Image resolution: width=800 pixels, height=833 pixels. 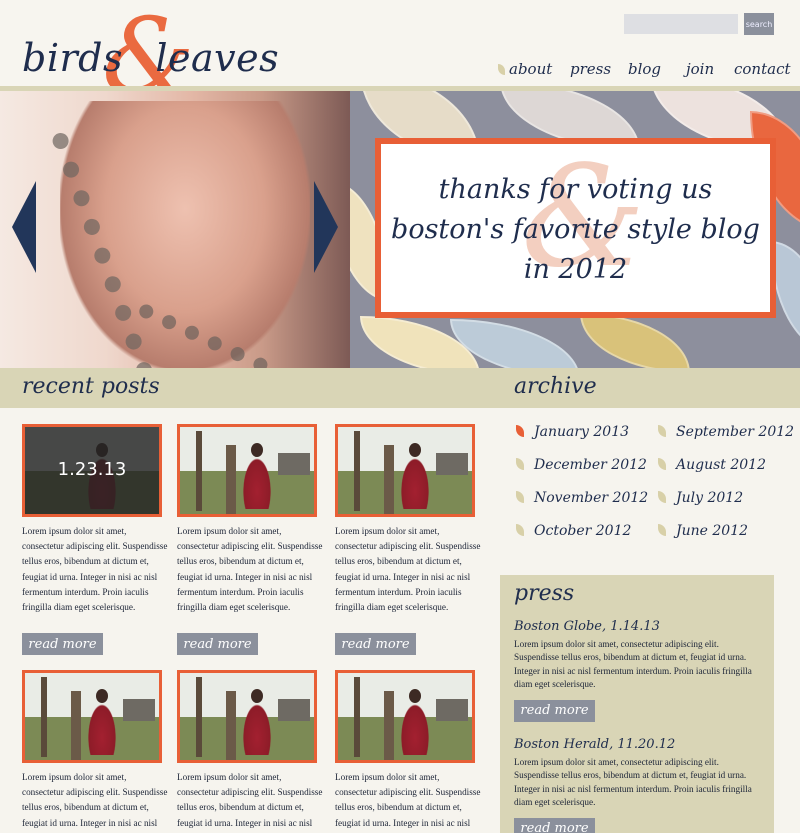 What do you see at coordinates (326, 227) in the screenshot?
I see `arrow-right-icon` at bounding box center [326, 227].